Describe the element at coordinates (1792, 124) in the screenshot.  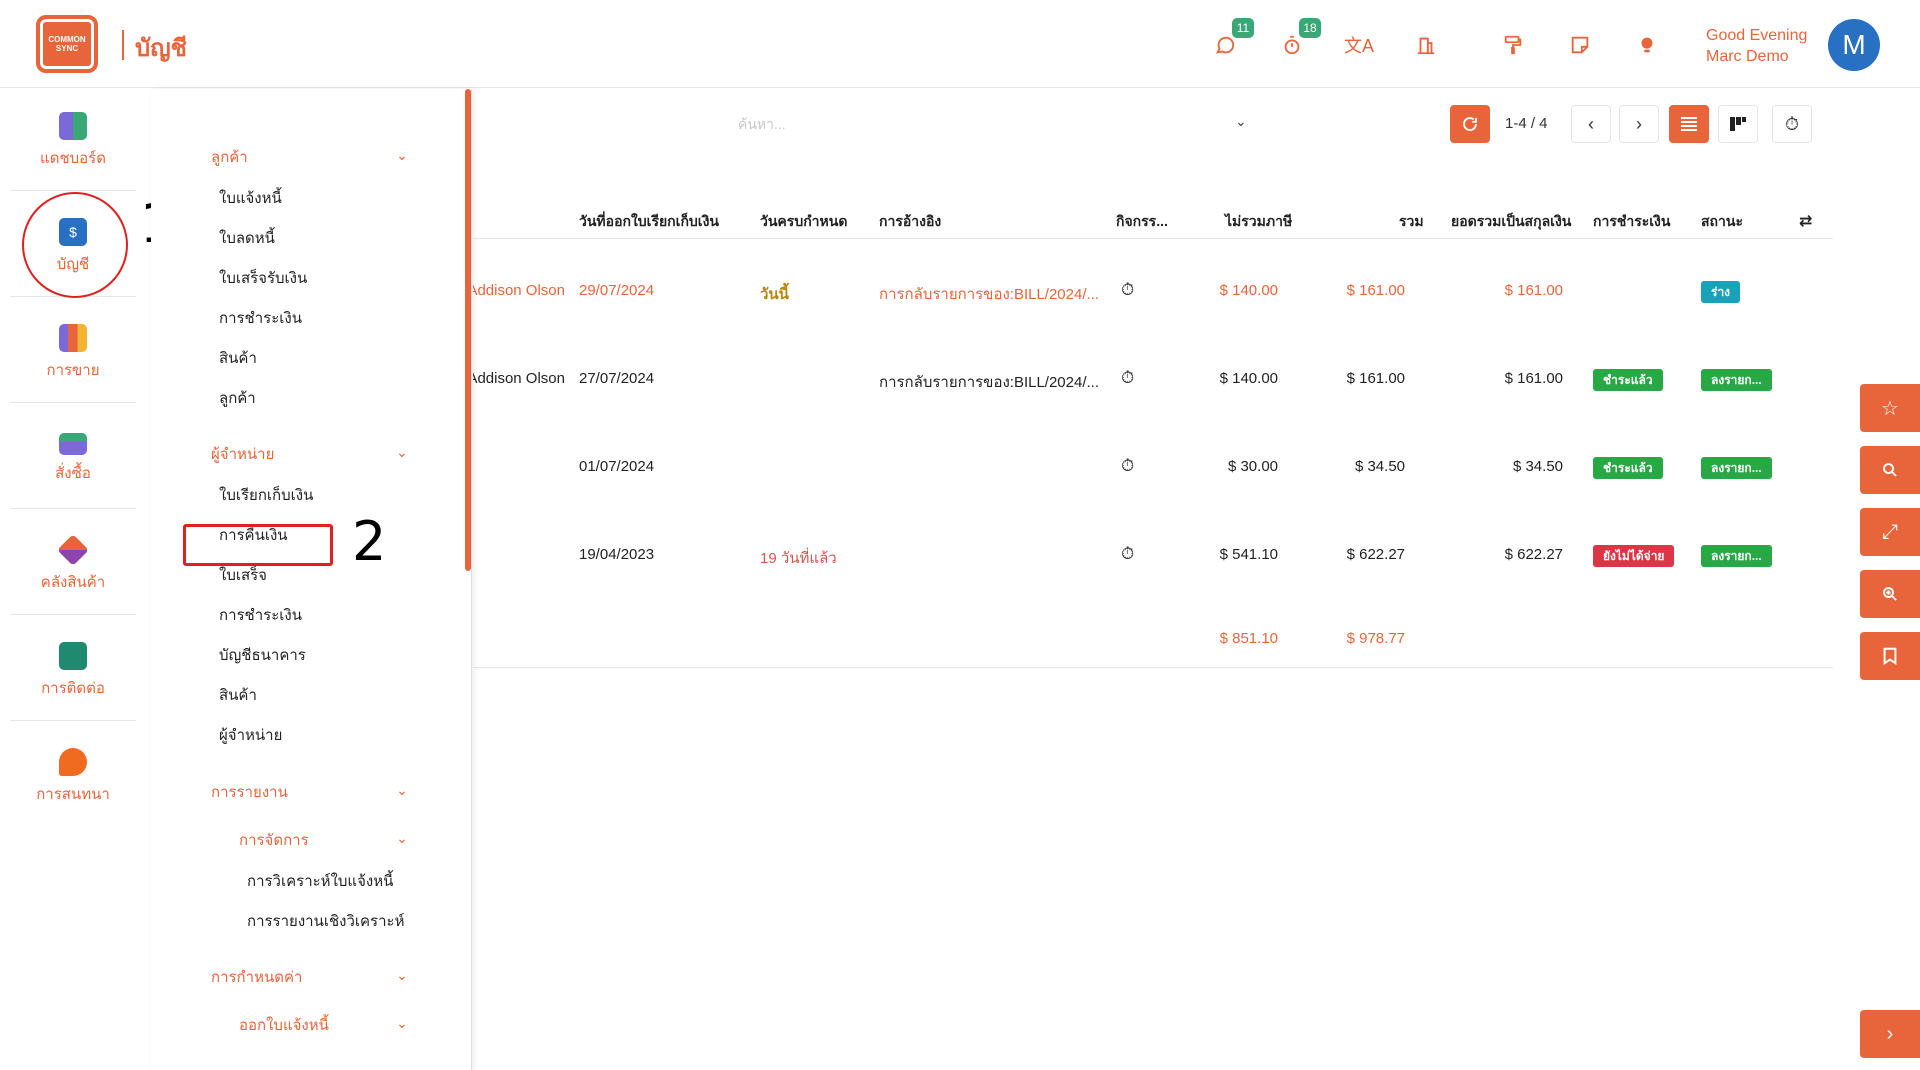
I see `activity-view-button: ⏱` at that location.